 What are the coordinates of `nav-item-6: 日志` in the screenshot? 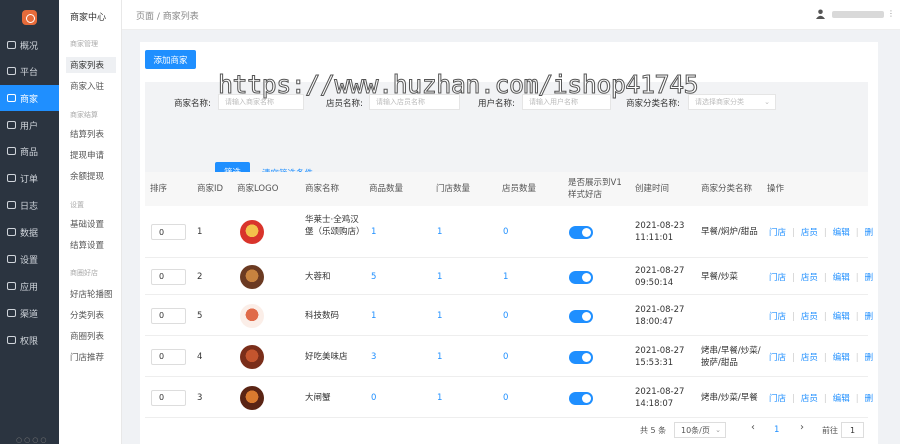 It's located at (29, 205).